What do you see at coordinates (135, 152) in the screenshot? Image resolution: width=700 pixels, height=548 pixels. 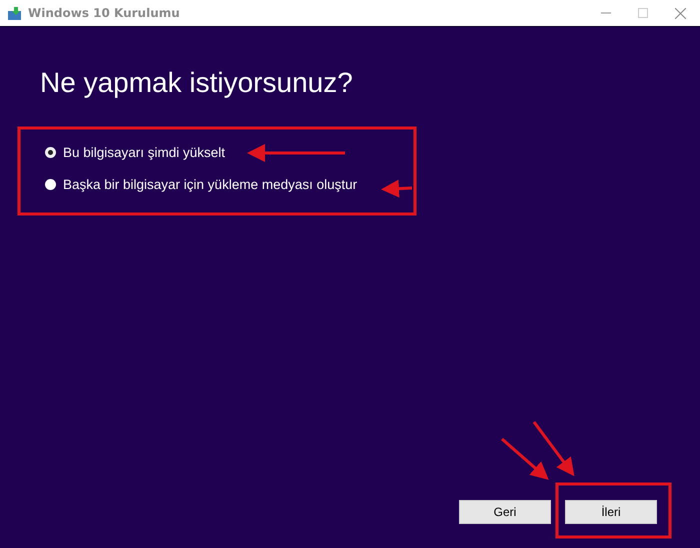 I see `radio-option: Bu bilgisayarı şimdi yükselt` at bounding box center [135, 152].